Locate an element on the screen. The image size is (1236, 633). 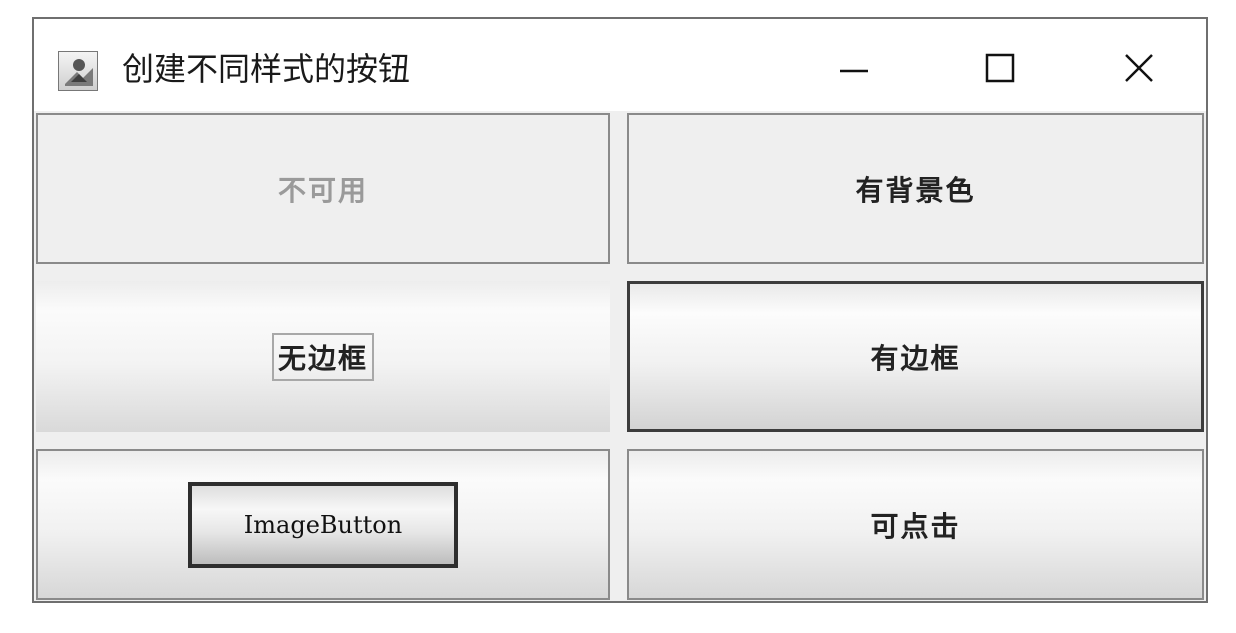
image-button: ImageButton is located at coordinates (323, 524).